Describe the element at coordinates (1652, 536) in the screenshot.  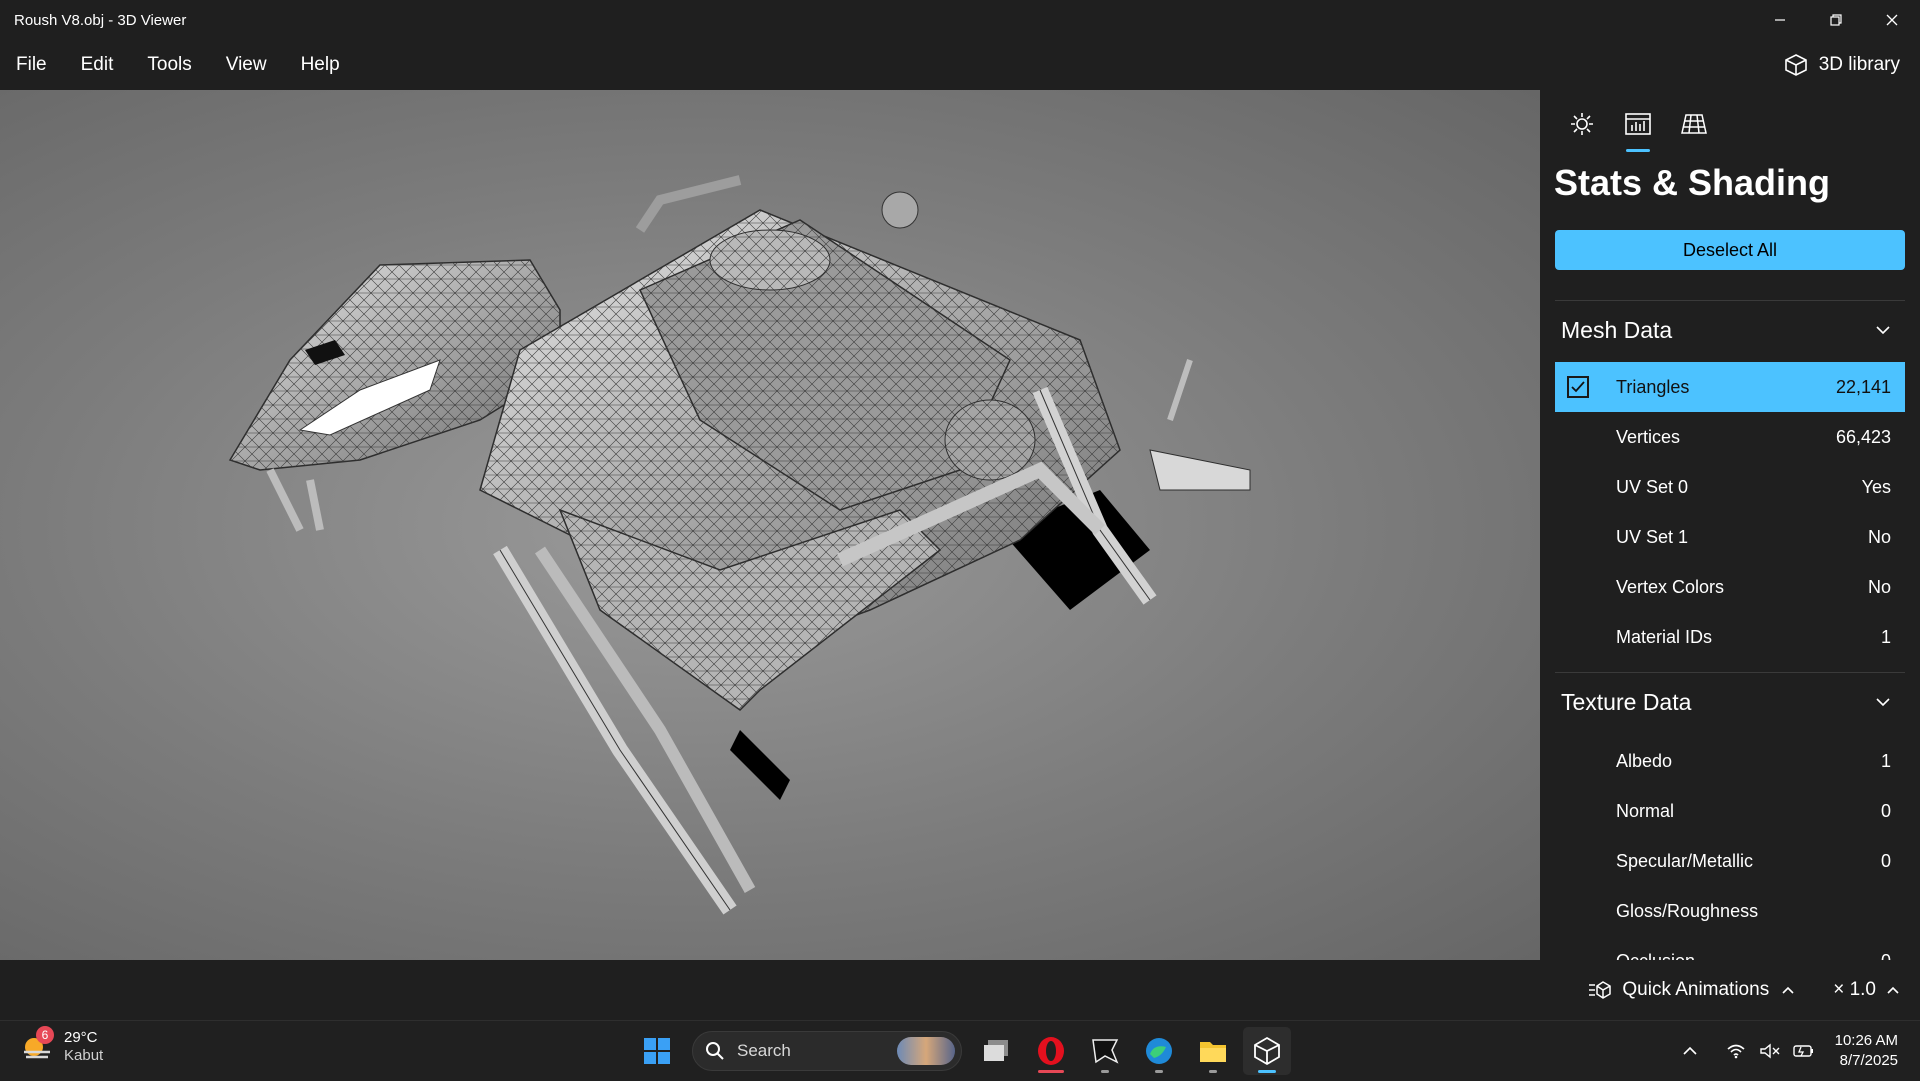
I see `stat-name: UV Set 1` at that location.